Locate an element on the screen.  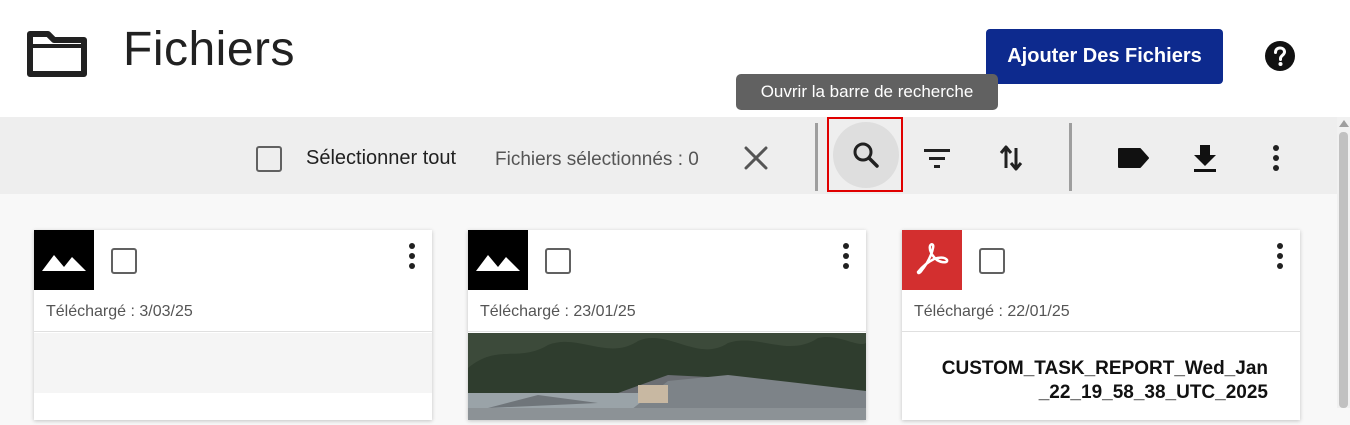
label-button is located at coordinates (1133, 158).